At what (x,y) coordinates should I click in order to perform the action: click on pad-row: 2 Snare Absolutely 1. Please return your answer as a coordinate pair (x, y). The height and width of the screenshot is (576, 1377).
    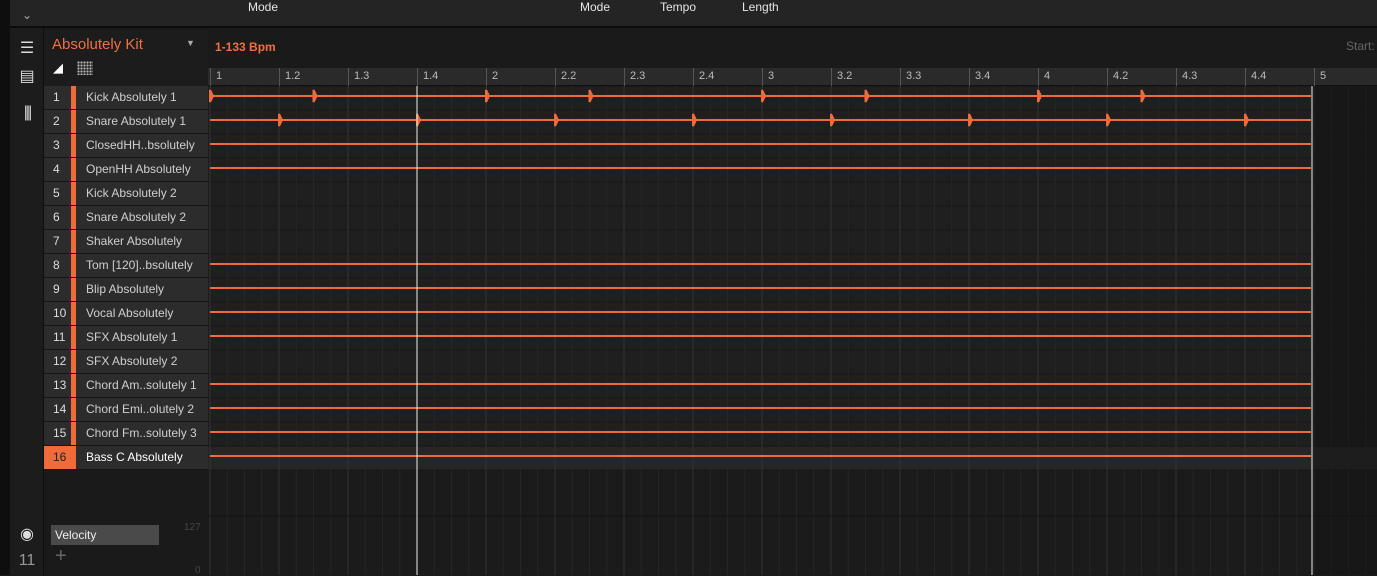
    Looking at the image, I should click on (126, 122).